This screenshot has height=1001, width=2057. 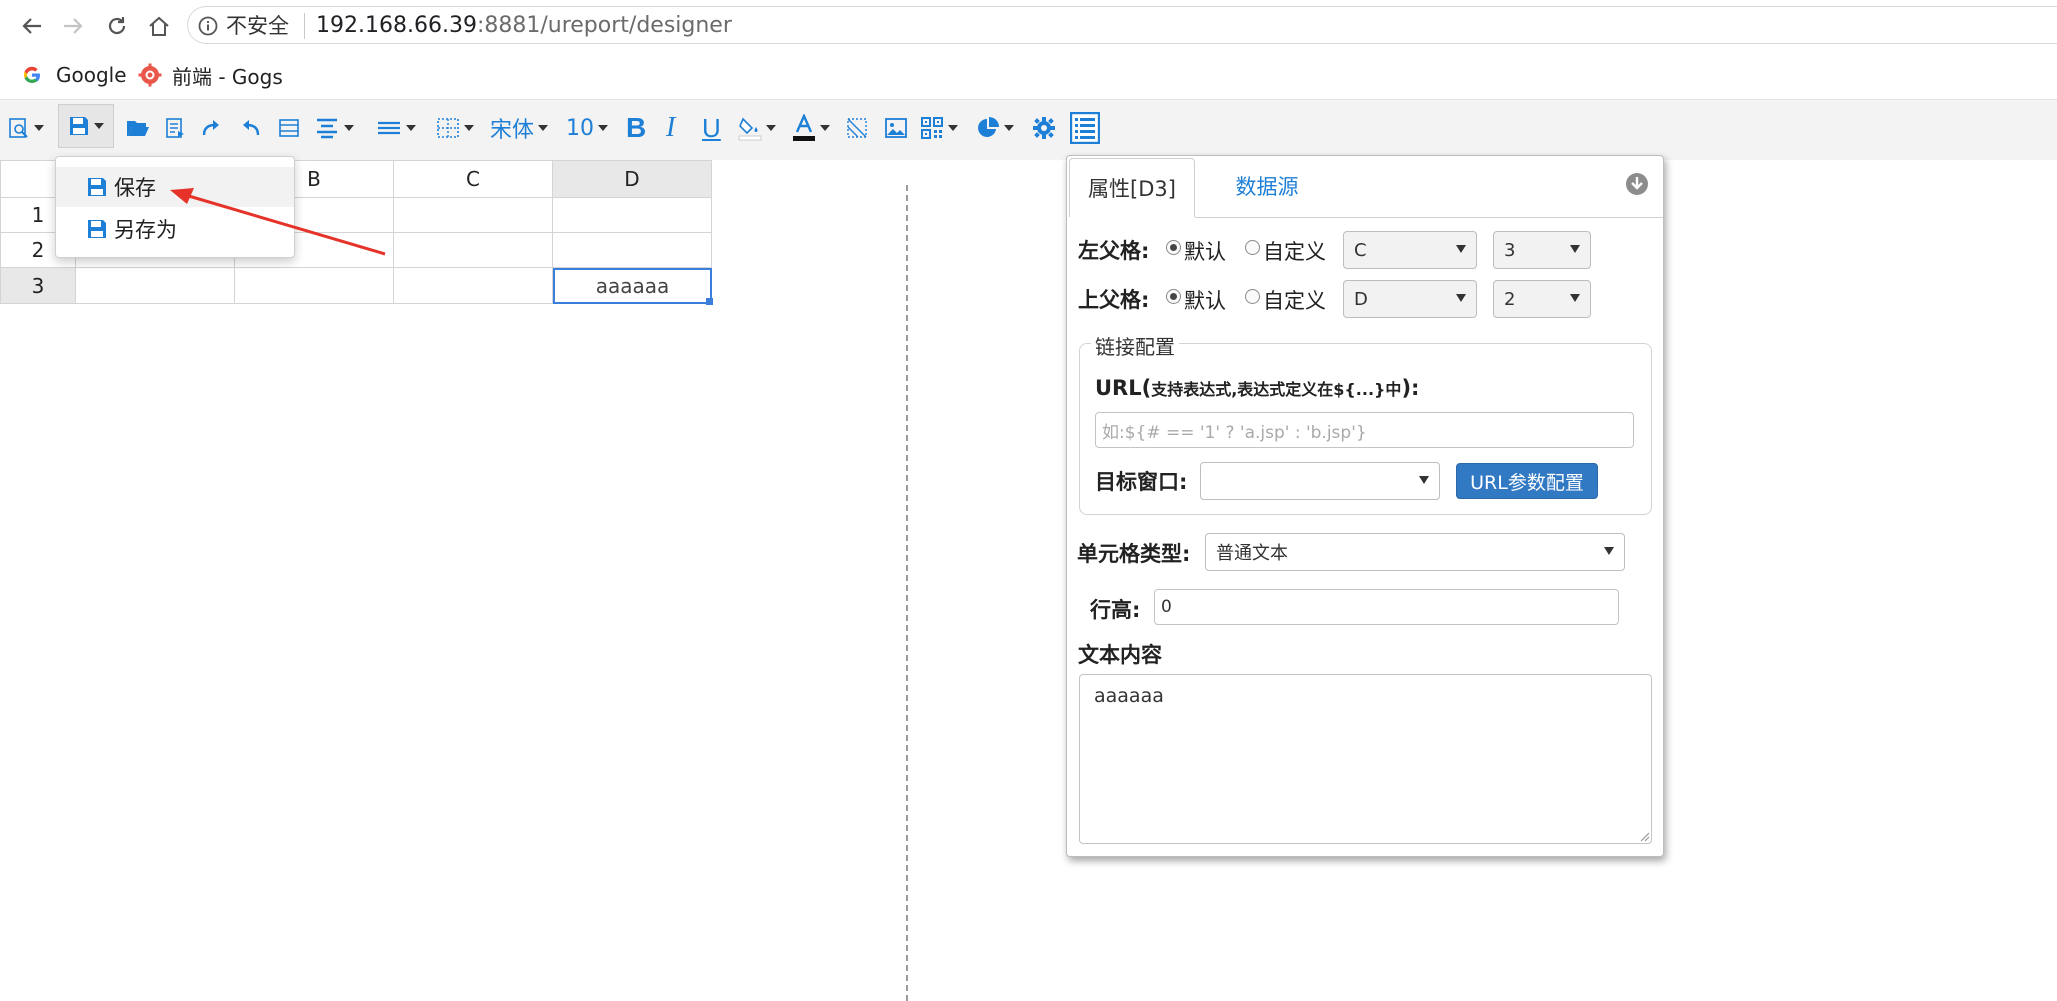 What do you see at coordinates (1510, 299) in the screenshot?
I see `select-value: 2` at bounding box center [1510, 299].